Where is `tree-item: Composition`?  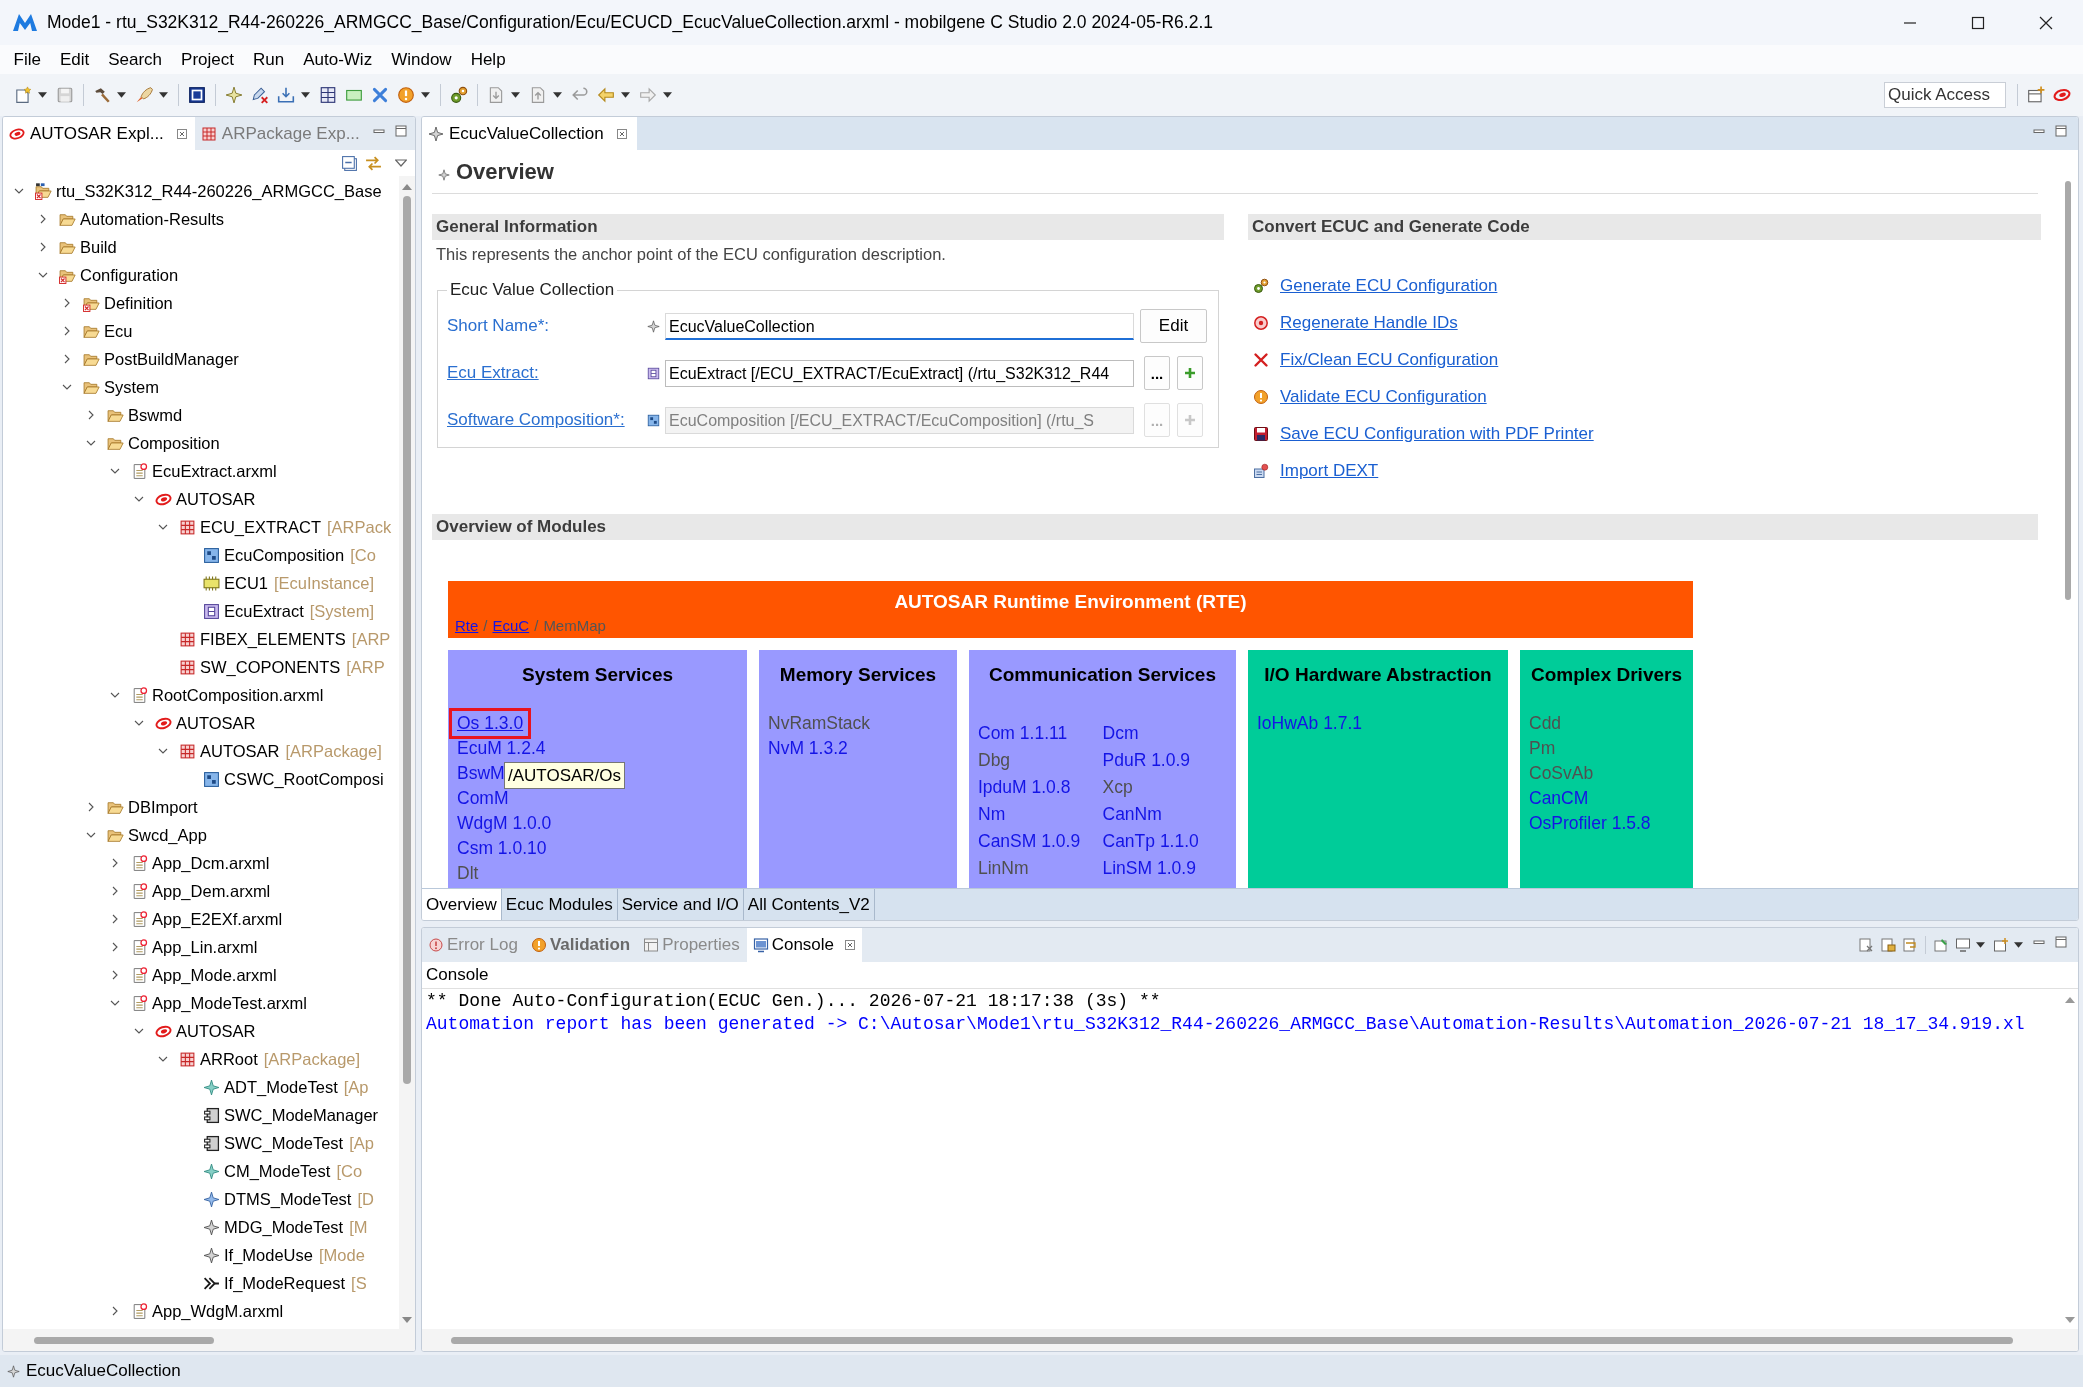
tree-item: Composition is located at coordinates (174, 443).